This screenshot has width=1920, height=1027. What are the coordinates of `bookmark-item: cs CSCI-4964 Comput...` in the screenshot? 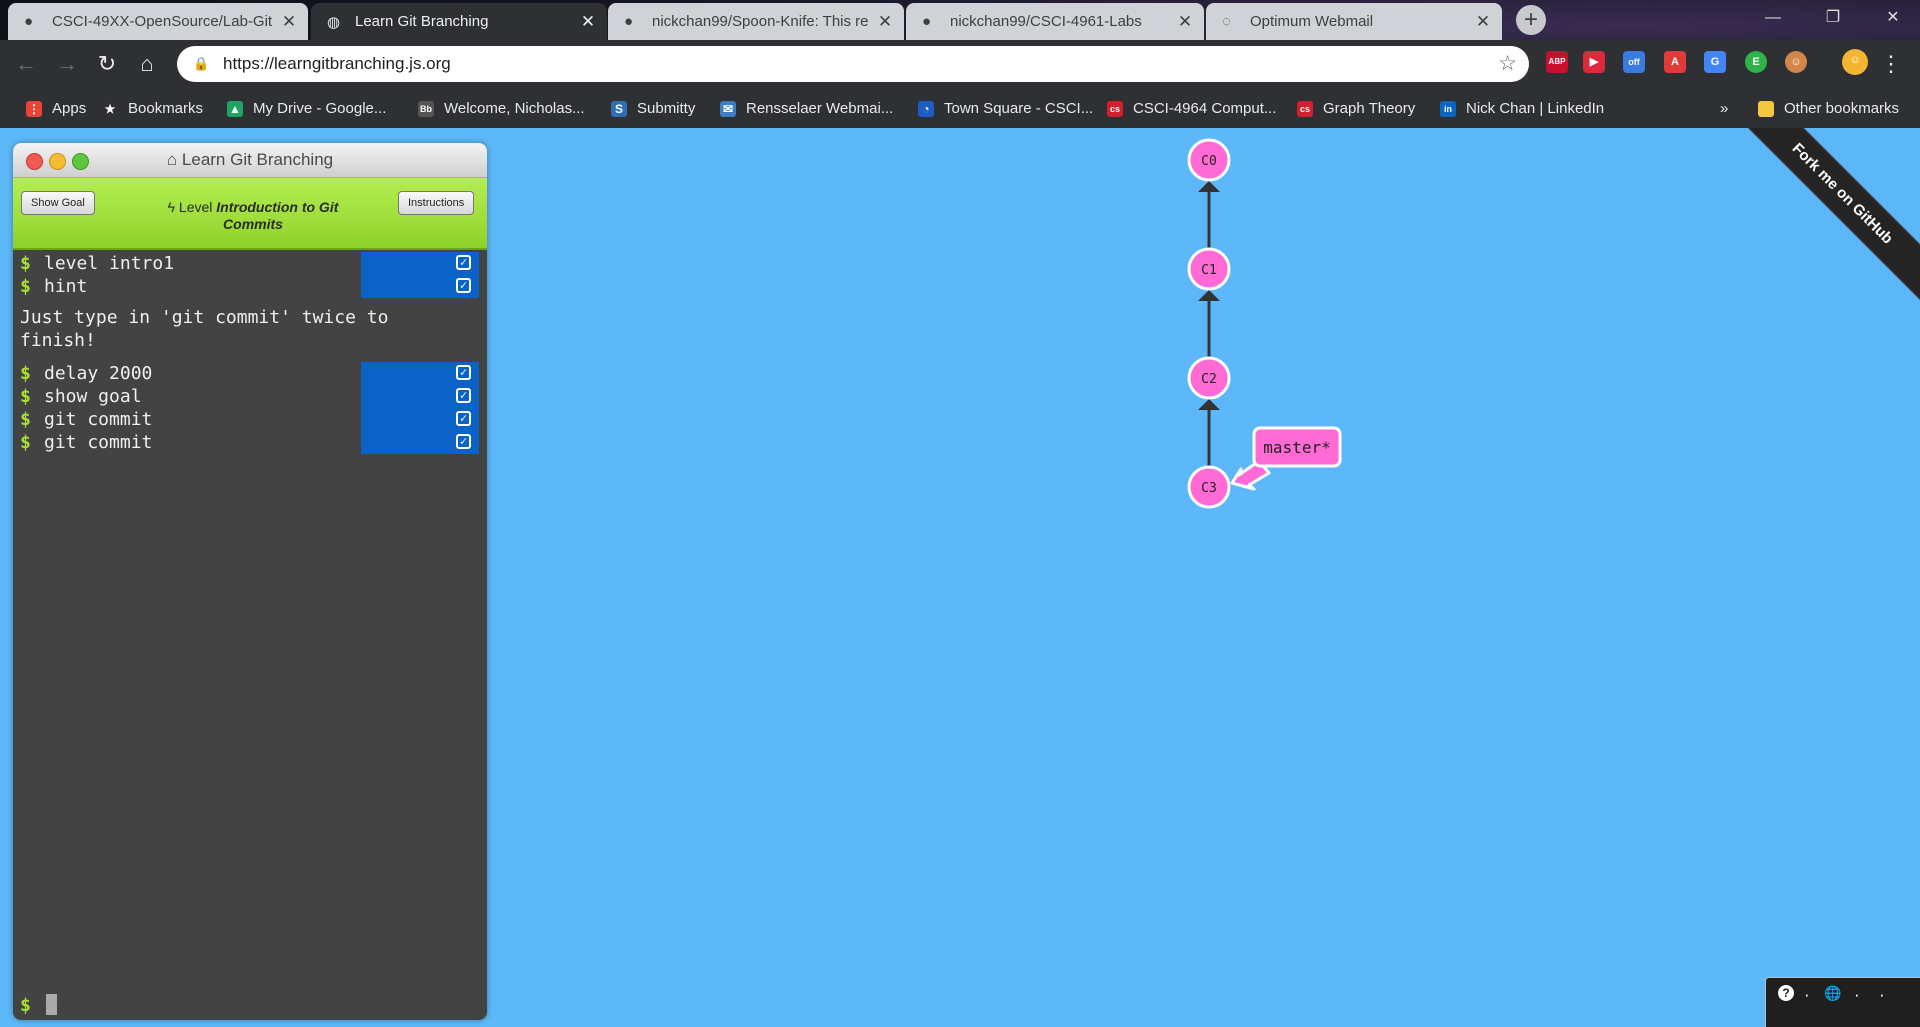 It's located at (1191, 108).